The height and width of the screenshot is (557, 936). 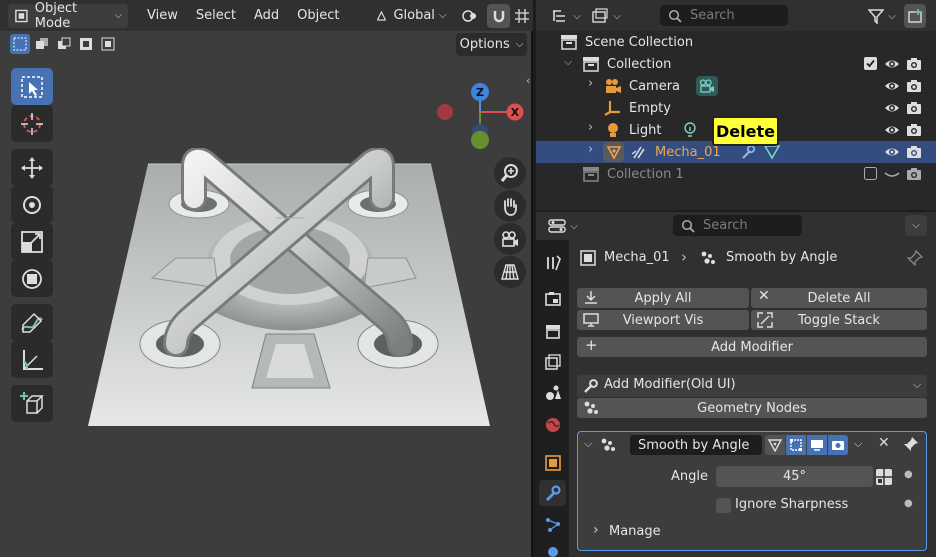 I want to click on menu-object: Object, so click(x=318, y=15).